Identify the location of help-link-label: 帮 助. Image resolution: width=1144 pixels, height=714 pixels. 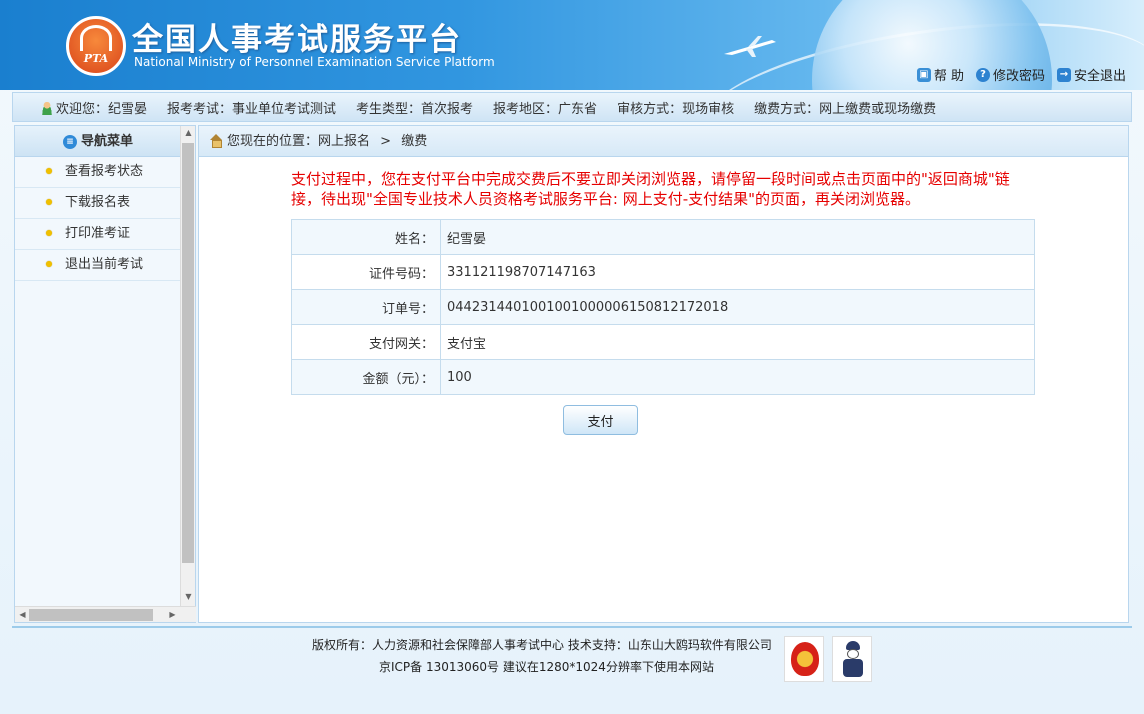
(948, 76).